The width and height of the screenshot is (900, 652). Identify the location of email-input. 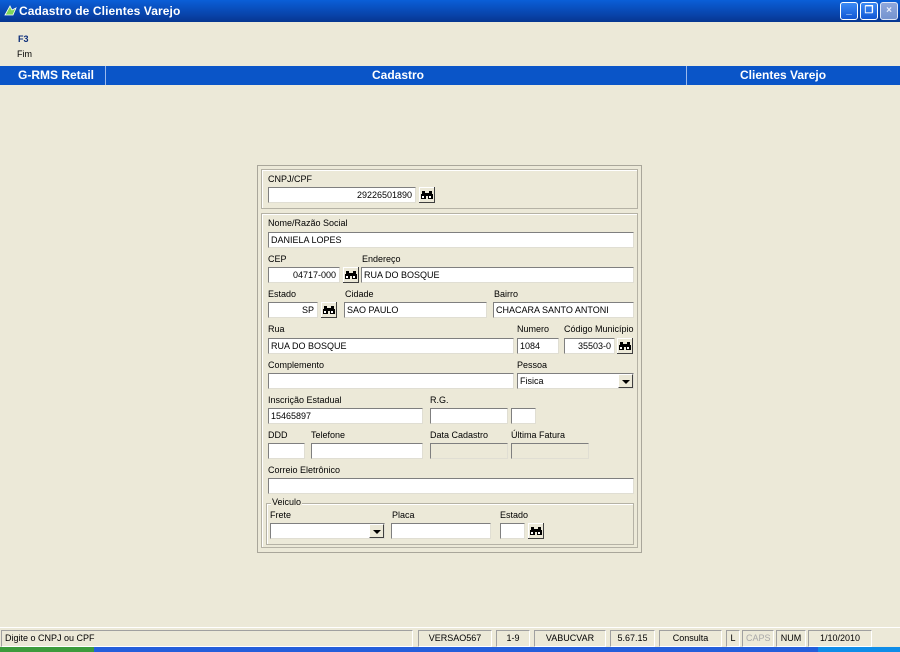
(451, 486).